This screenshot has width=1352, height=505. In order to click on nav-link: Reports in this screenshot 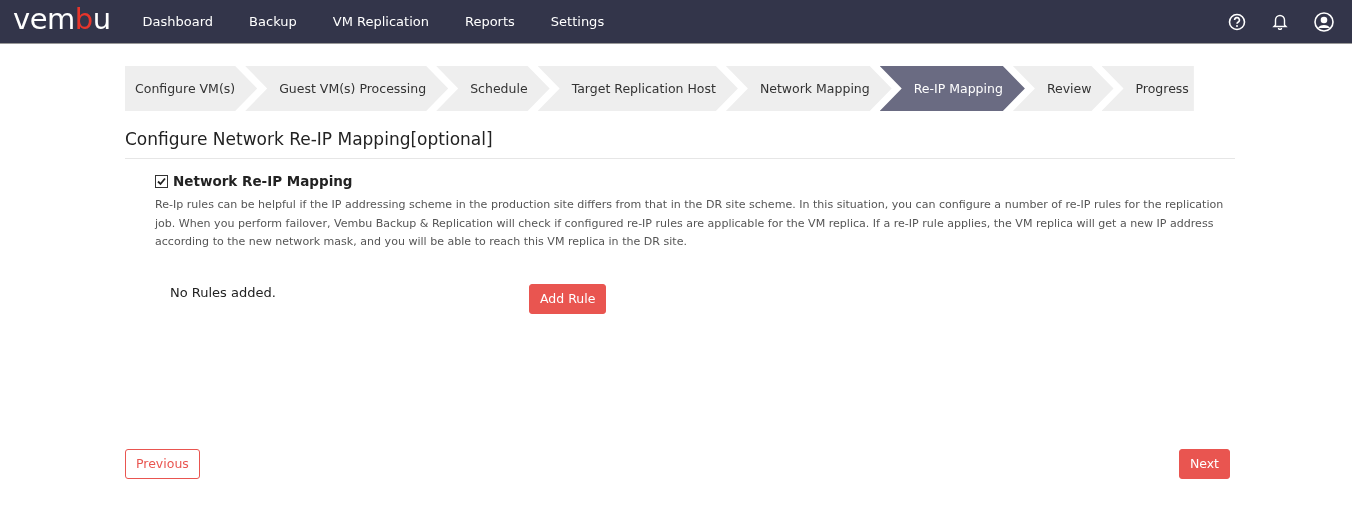, I will do `click(489, 21)`.